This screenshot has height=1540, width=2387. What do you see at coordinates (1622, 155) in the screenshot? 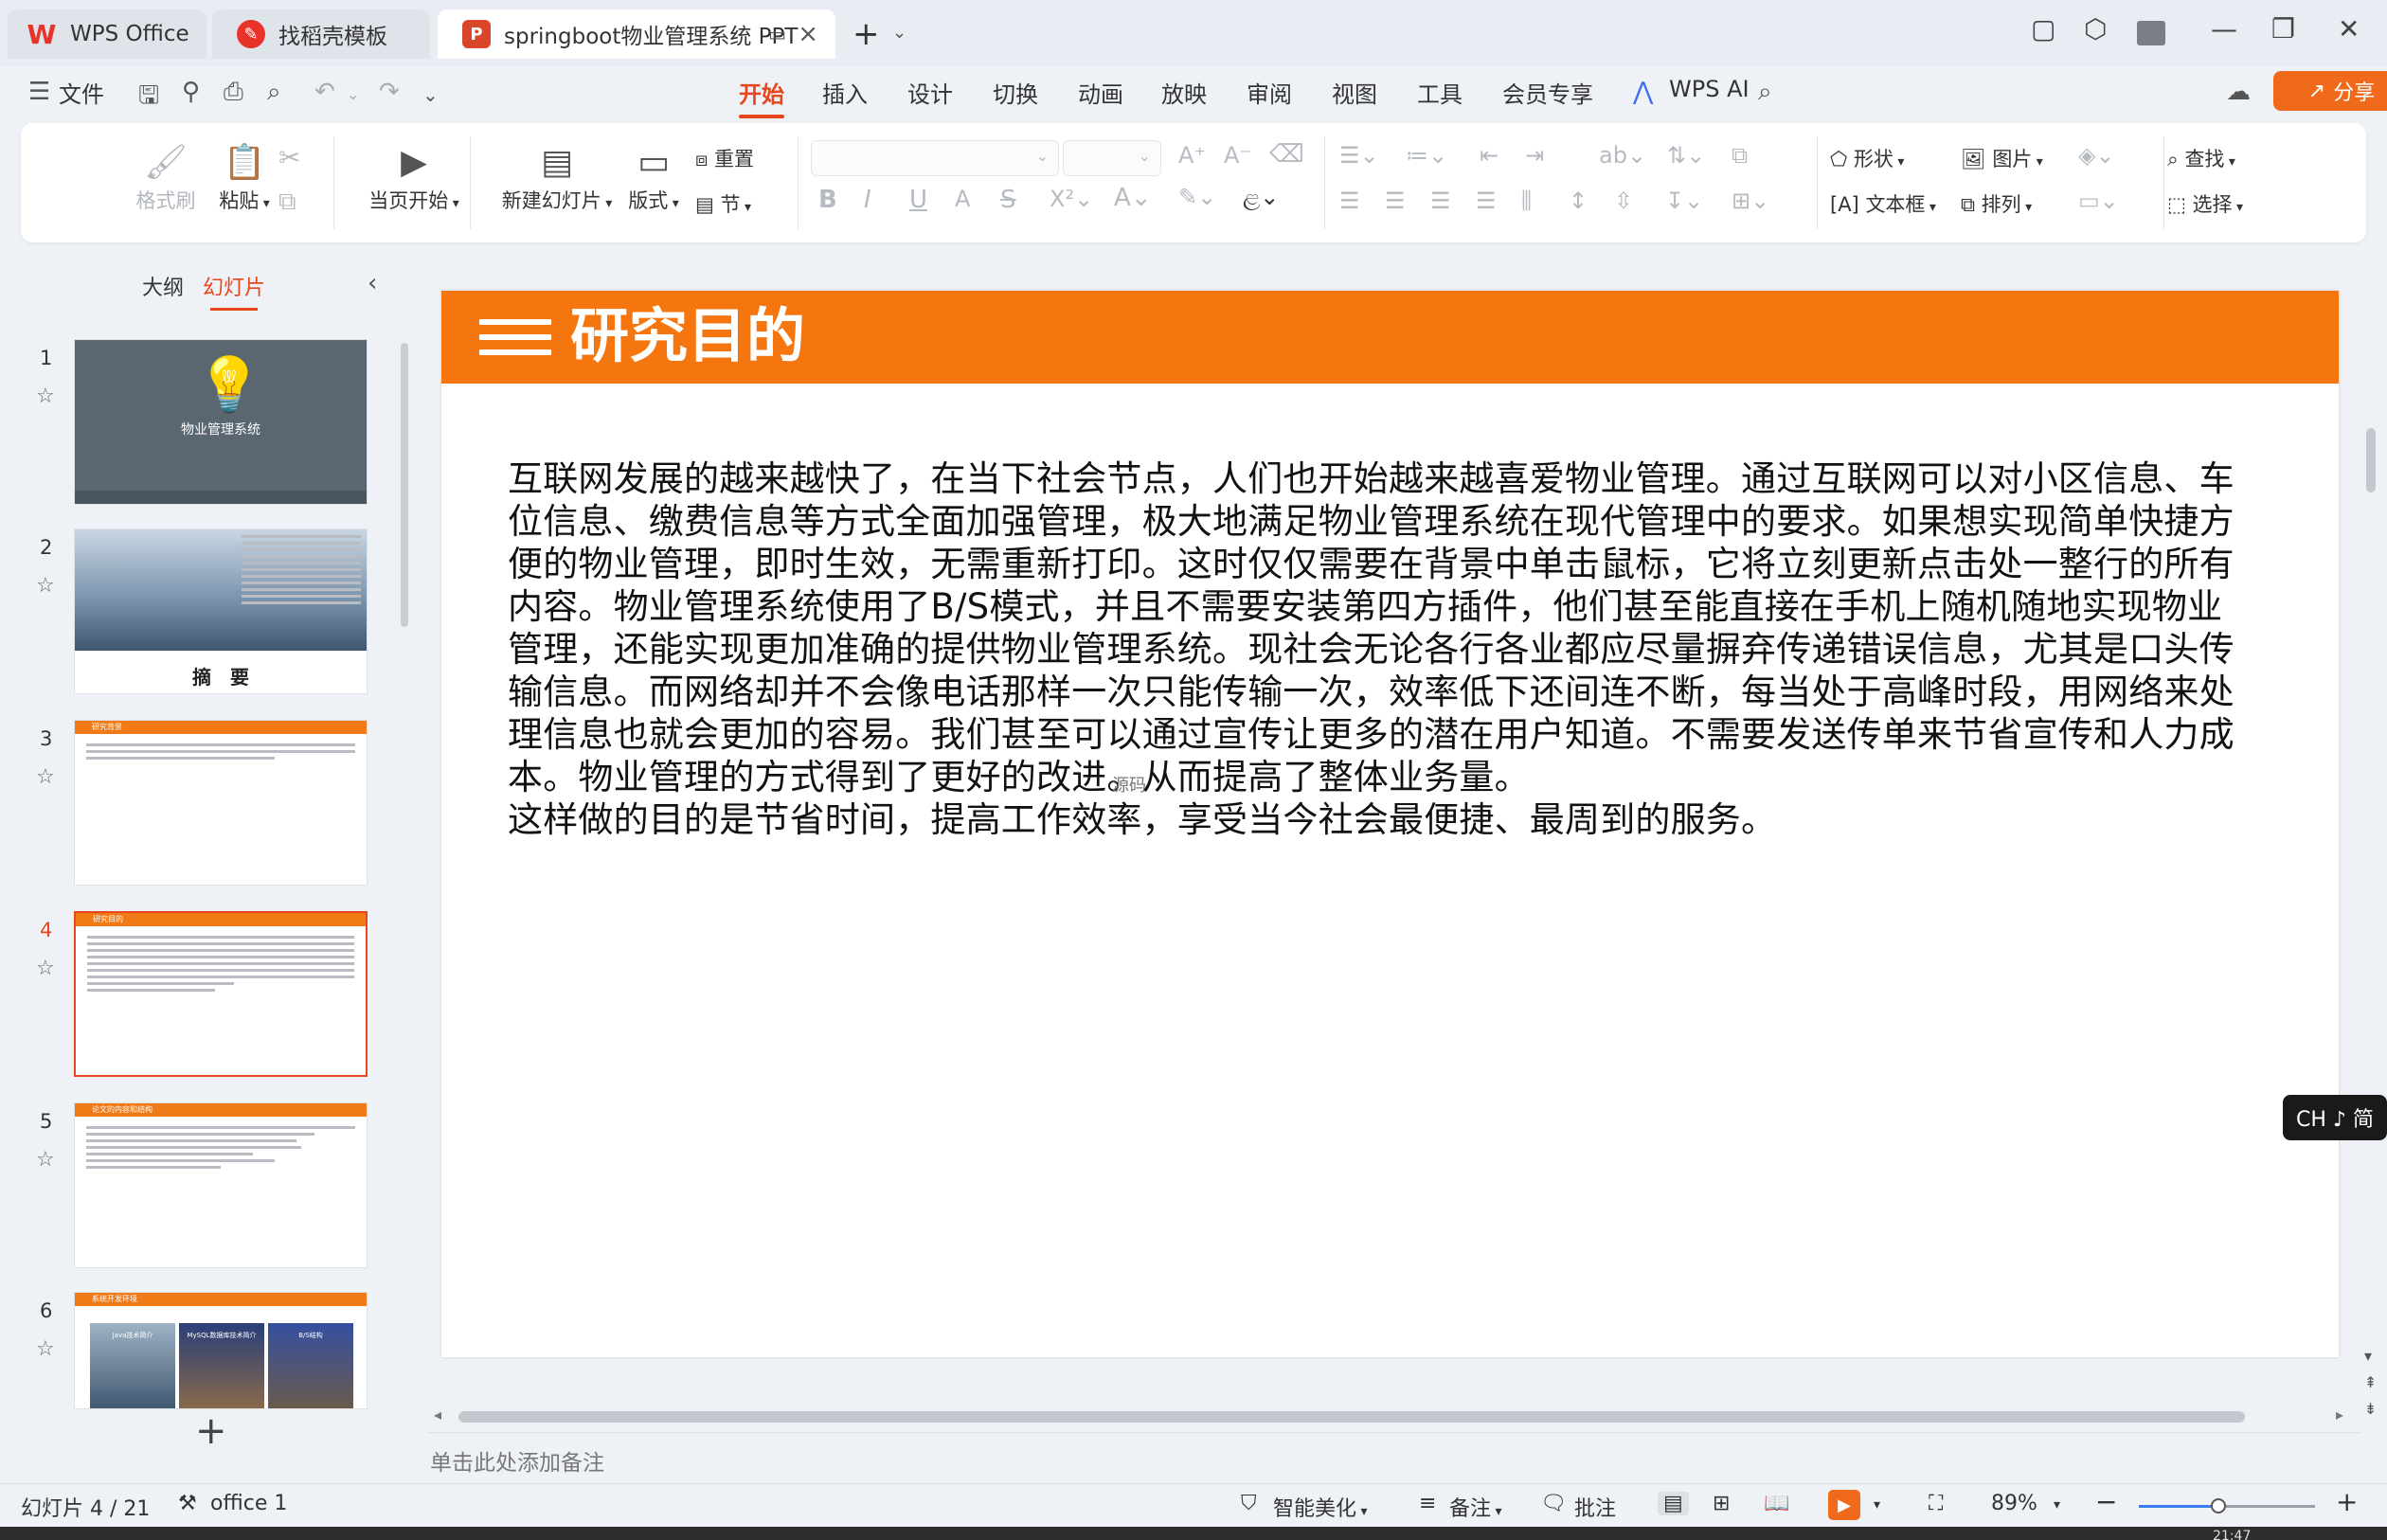
I see `char-spacing-icon: ab⌄` at bounding box center [1622, 155].